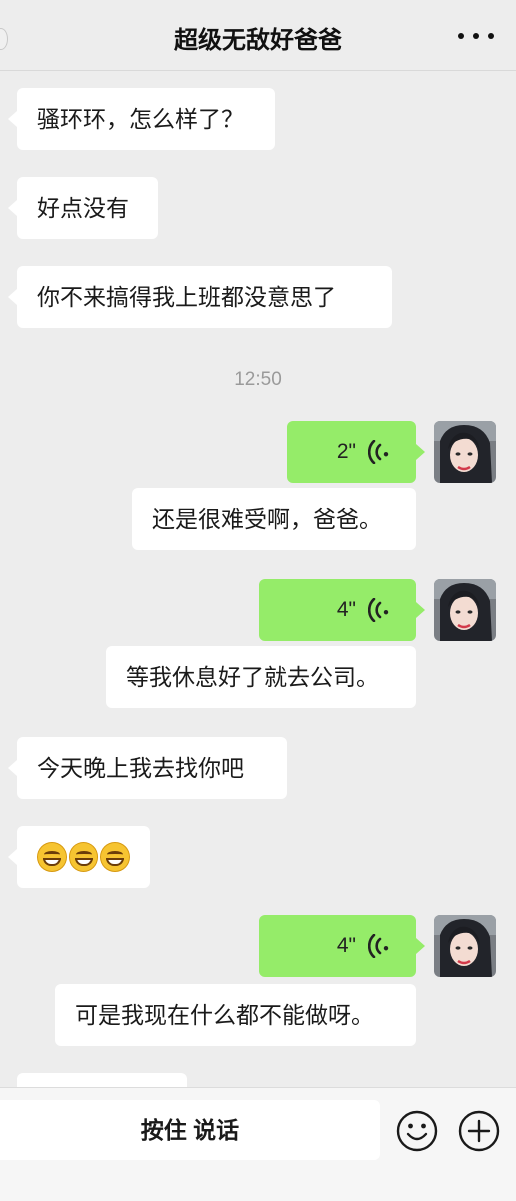  I want to click on chat-title: 超级无敌好爸爸, so click(258, 40).